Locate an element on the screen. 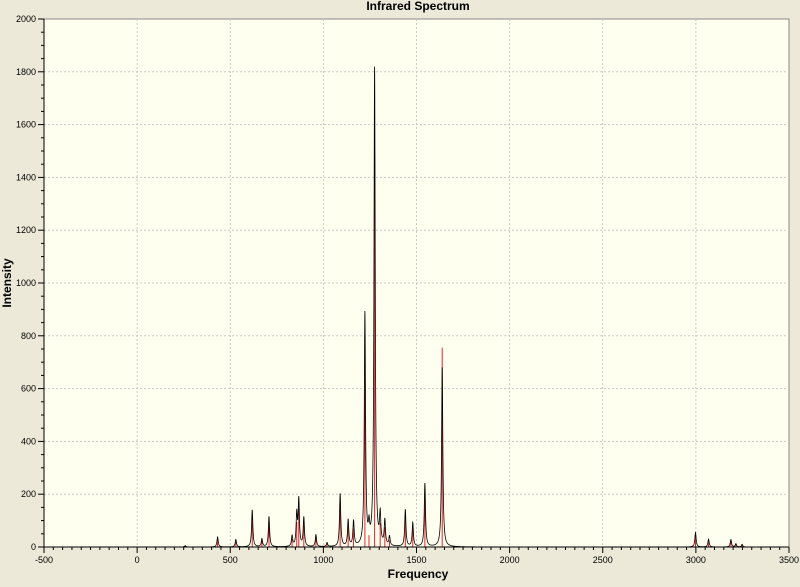 The height and width of the screenshot is (587, 800). y-tick-label: 1400 is located at coordinates (26, 177).